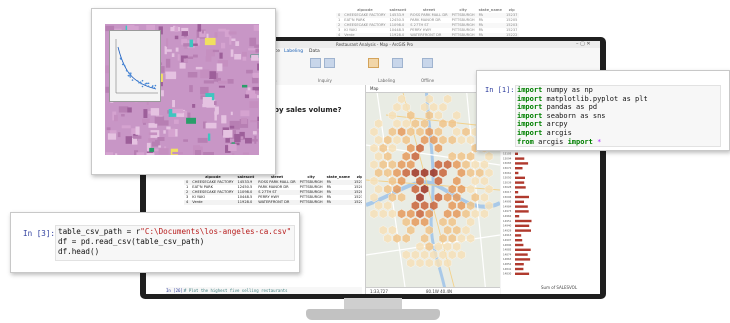 The height and width of the screenshot is (323, 730). What do you see at coordinates (176, 290) in the screenshot?
I see `cell-prompt: In [26]:` at bounding box center [176, 290].